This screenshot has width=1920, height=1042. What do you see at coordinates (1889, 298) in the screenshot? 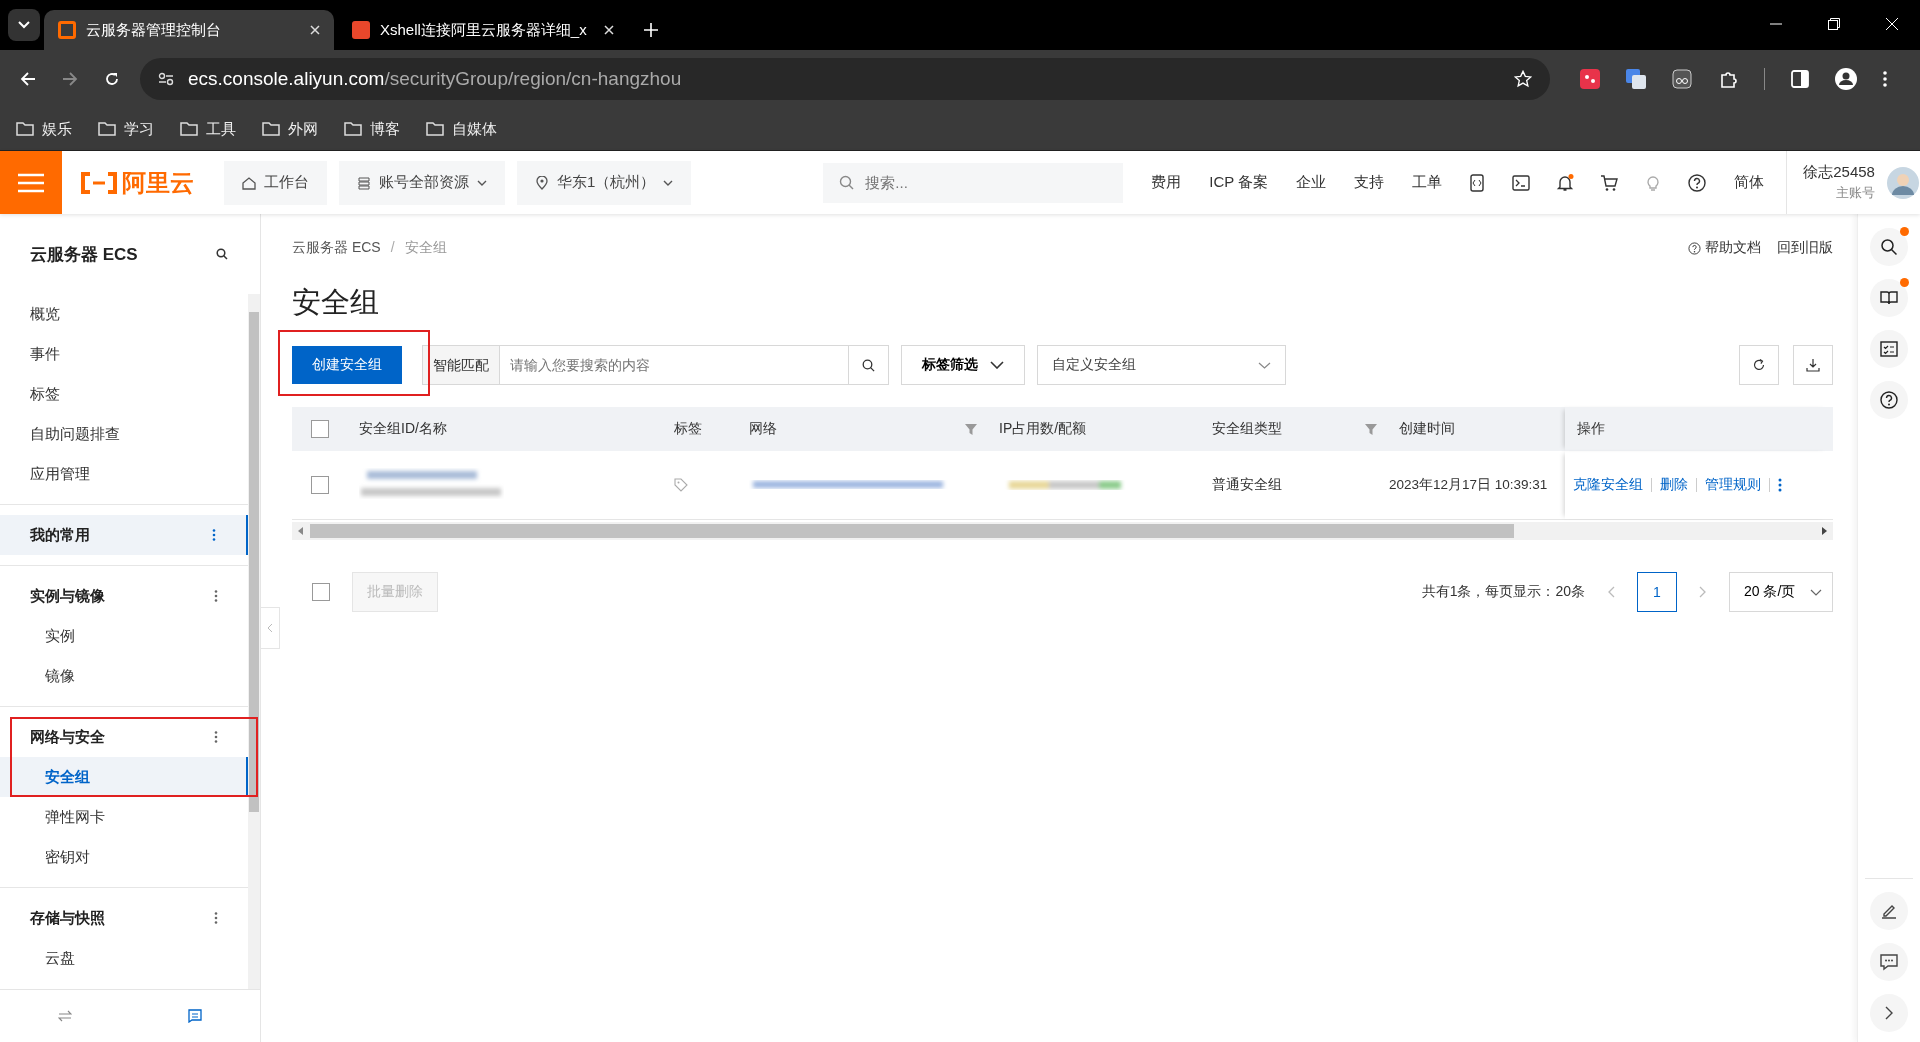
I see `book-icon` at bounding box center [1889, 298].